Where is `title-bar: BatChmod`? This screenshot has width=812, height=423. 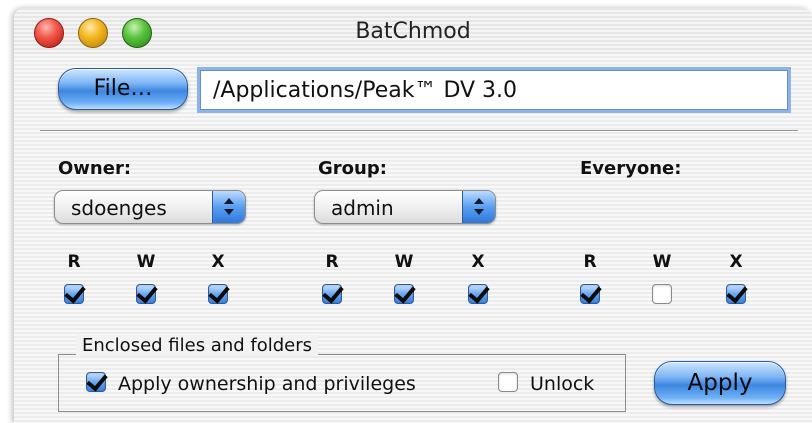 title-bar: BatChmod is located at coordinates (413, 31).